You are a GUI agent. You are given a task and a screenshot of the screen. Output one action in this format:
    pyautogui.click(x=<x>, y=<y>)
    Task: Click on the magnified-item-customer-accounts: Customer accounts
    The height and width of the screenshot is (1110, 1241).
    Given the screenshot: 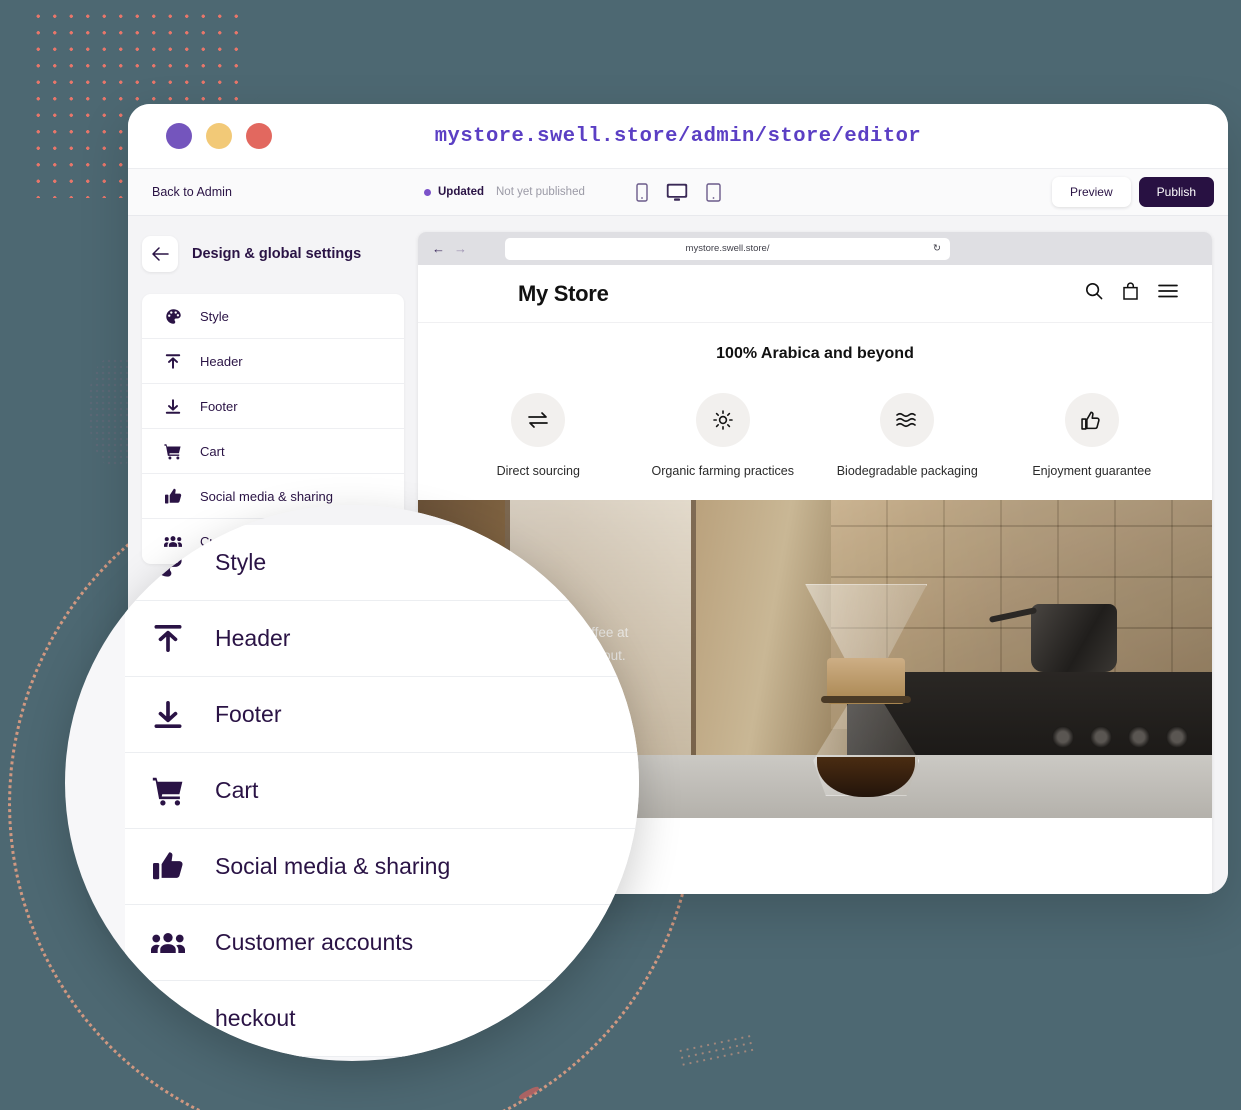 What is the action you would take?
    pyautogui.click(x=382, y=943)
    